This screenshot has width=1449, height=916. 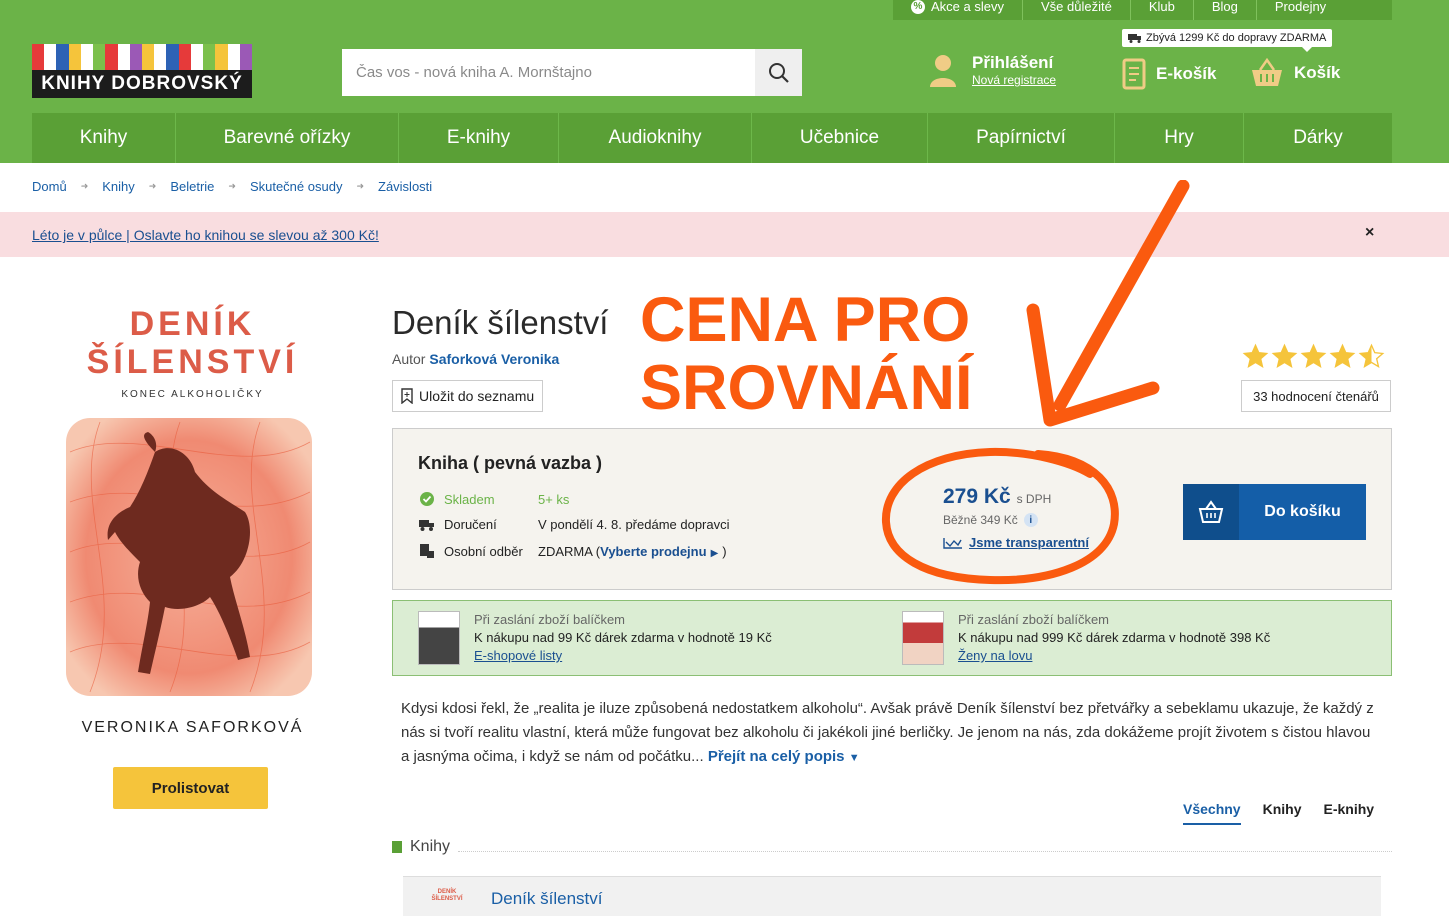 What do you see at coordinates (1134, 38) in the screenshot?
I see `truck-icon` at bounding box center [1134, 38].